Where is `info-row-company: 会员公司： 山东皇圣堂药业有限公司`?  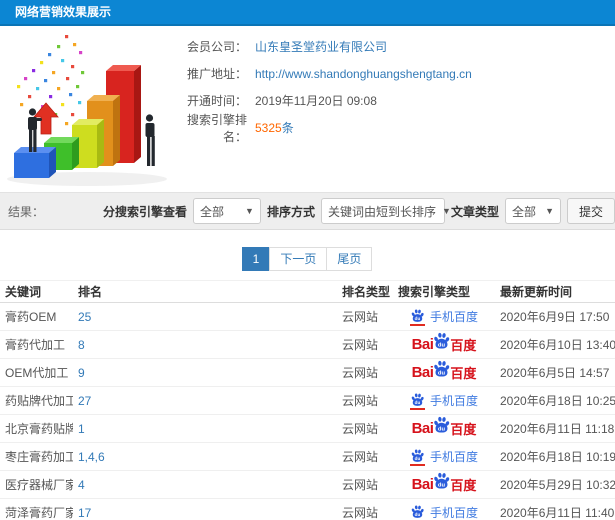
info-row-company: 会员公司： 山东皇圣堂药业有限公司 is located at coordinates (324, 46).